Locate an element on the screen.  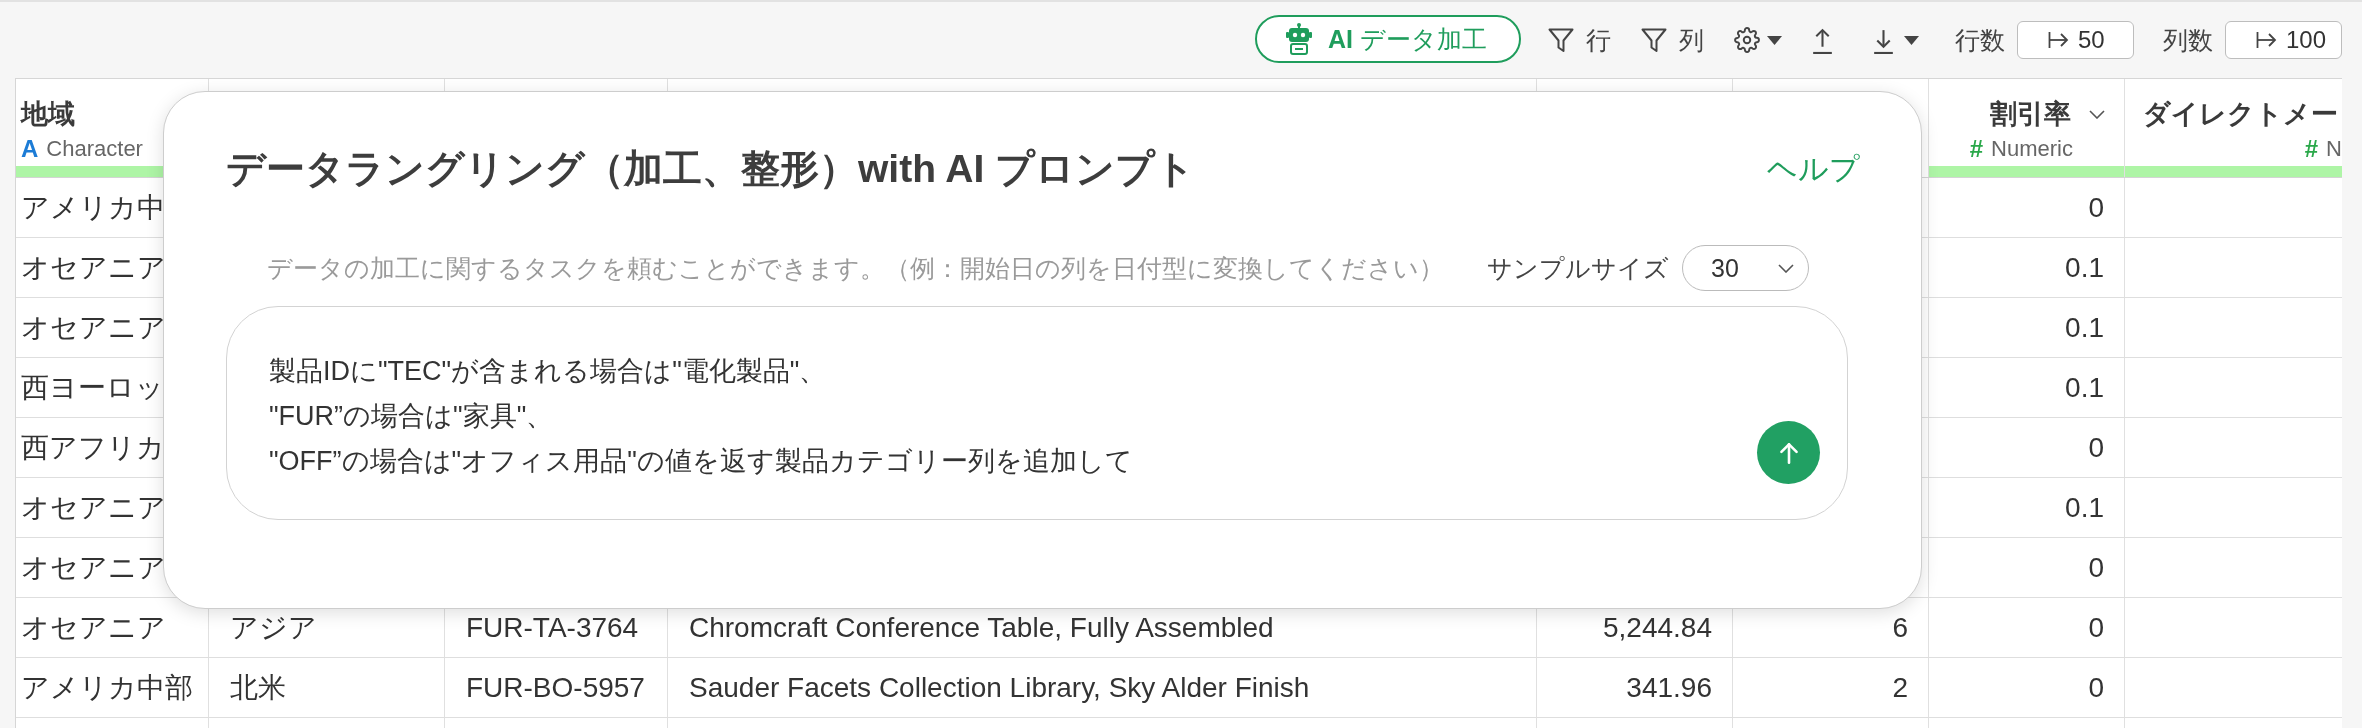
column-type-label: Numeric is located at coordinates (2032, 149).